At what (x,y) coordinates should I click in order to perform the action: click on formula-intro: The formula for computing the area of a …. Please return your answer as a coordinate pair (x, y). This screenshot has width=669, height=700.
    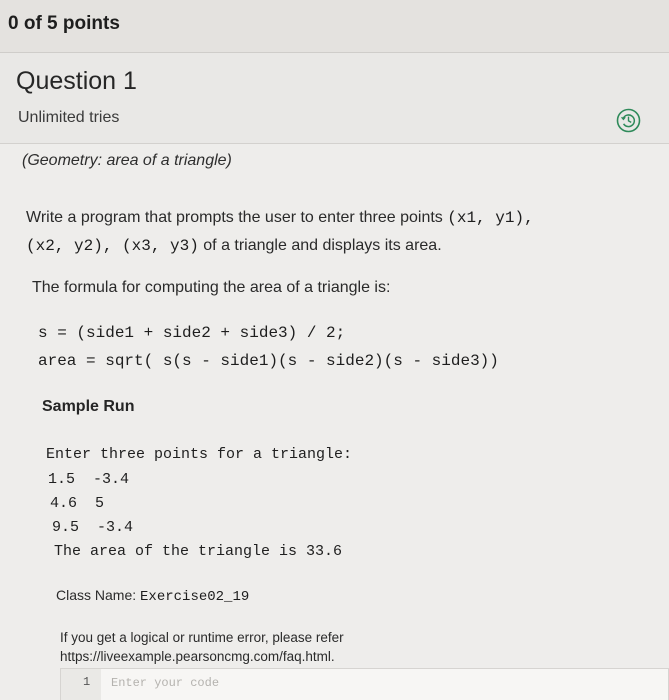
    Looking at the image, I should click on (211, 287).